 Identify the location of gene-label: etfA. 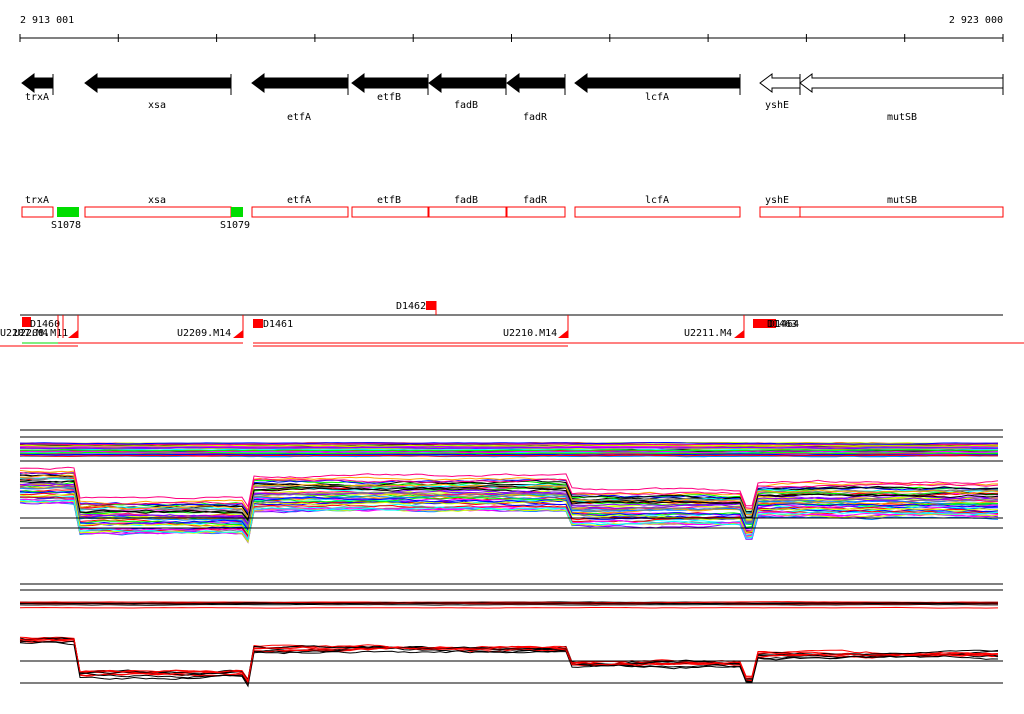
(299, 117).